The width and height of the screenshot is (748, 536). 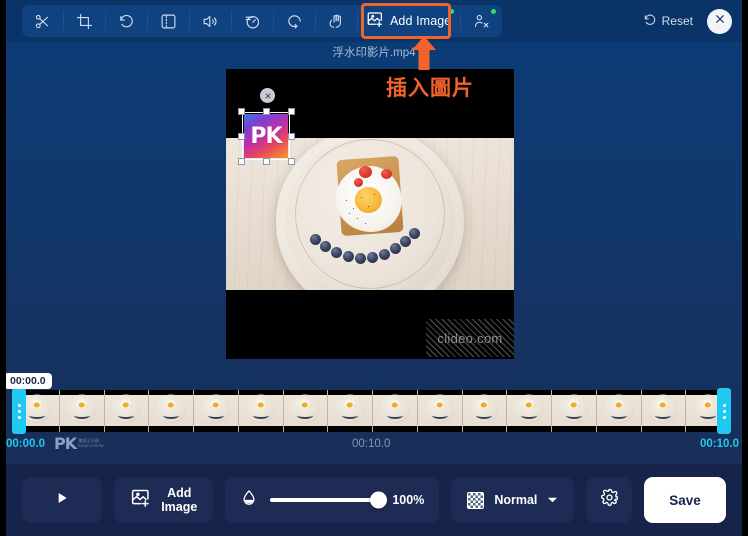 I want to click on checkerboard-icon, so click(x=476, y=500).